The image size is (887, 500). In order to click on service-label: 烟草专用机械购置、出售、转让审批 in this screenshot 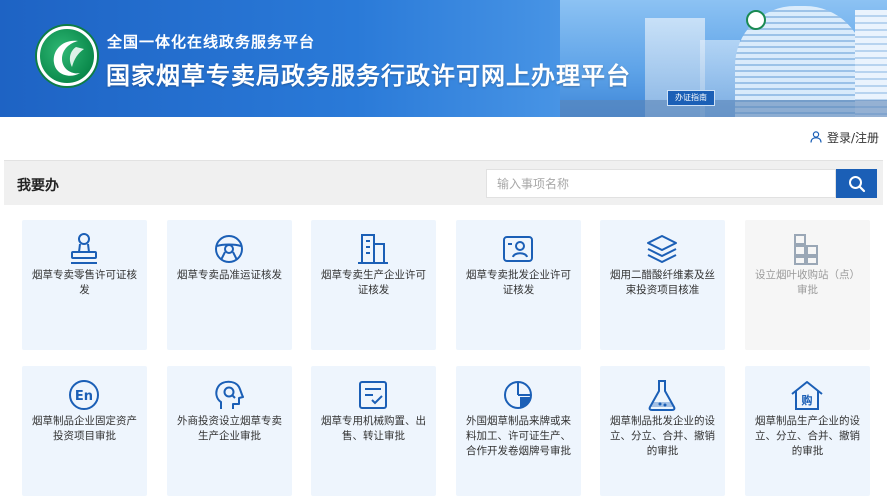, I will do `click(373, 428)`.